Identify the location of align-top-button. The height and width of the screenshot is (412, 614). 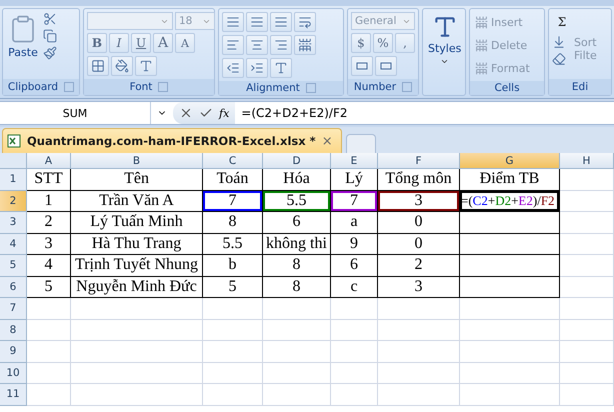
(233, 22).